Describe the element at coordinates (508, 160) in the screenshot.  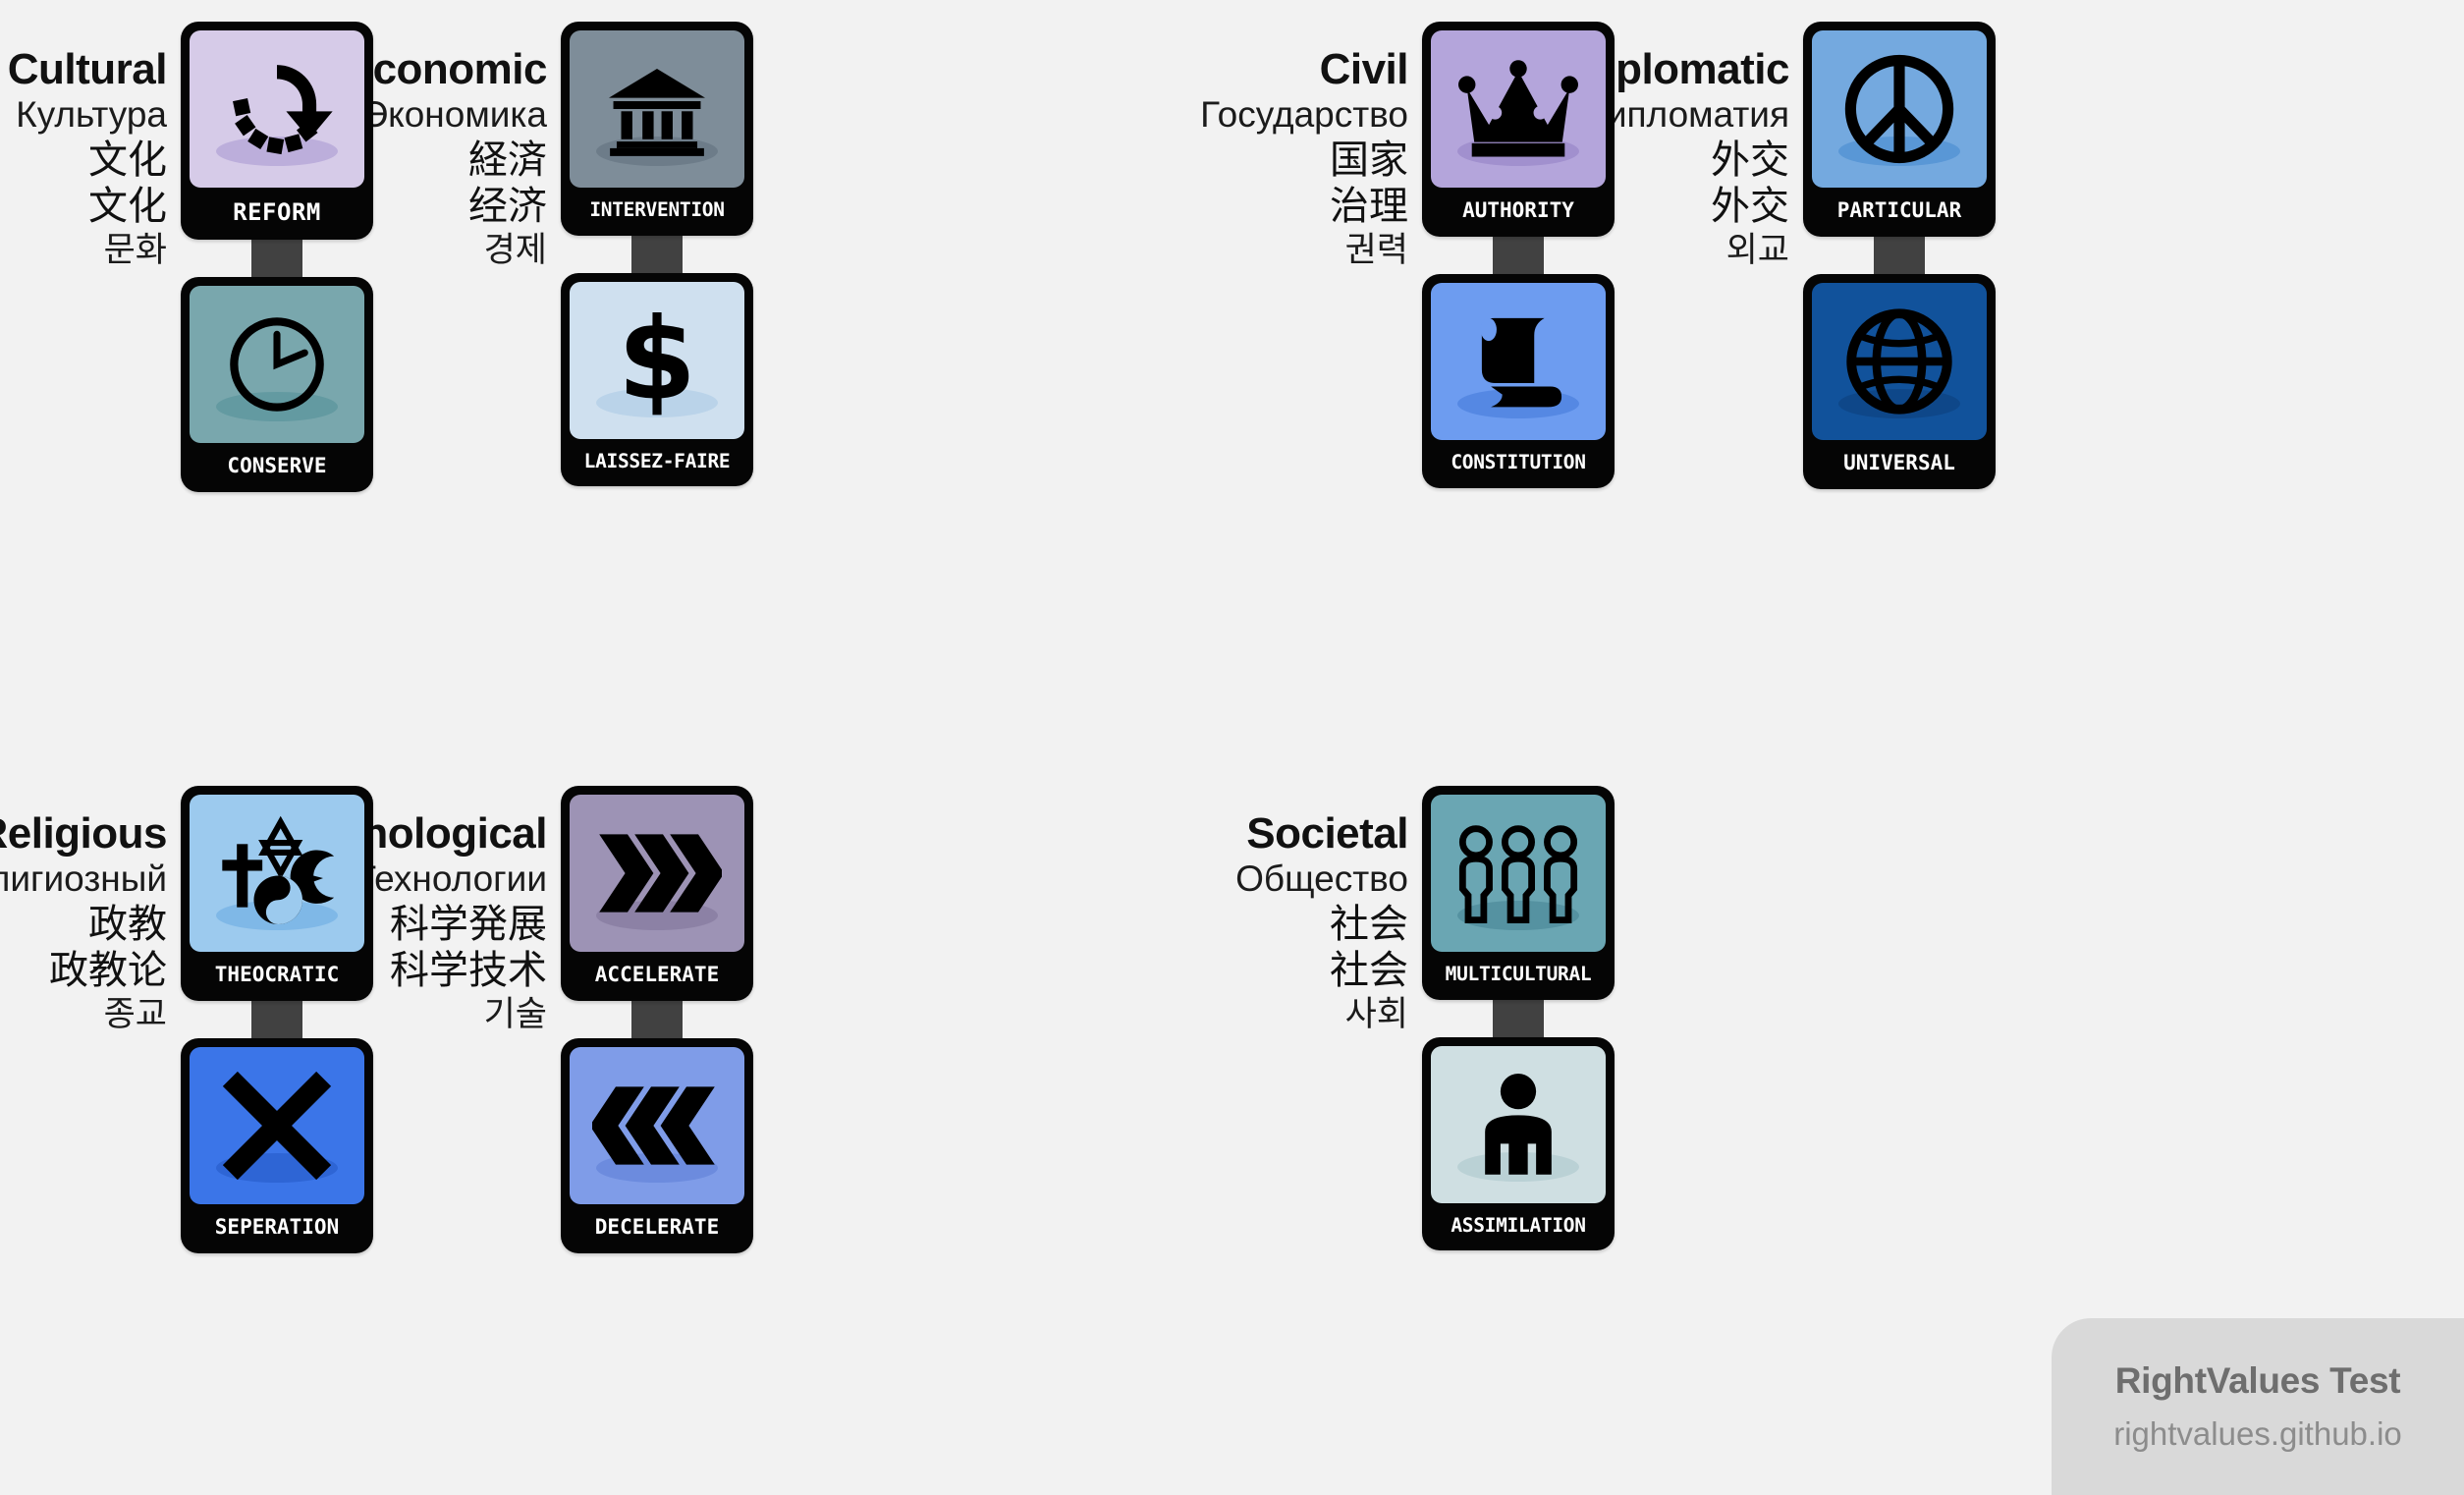
I see `axis-label-ja: 経済` at that location.